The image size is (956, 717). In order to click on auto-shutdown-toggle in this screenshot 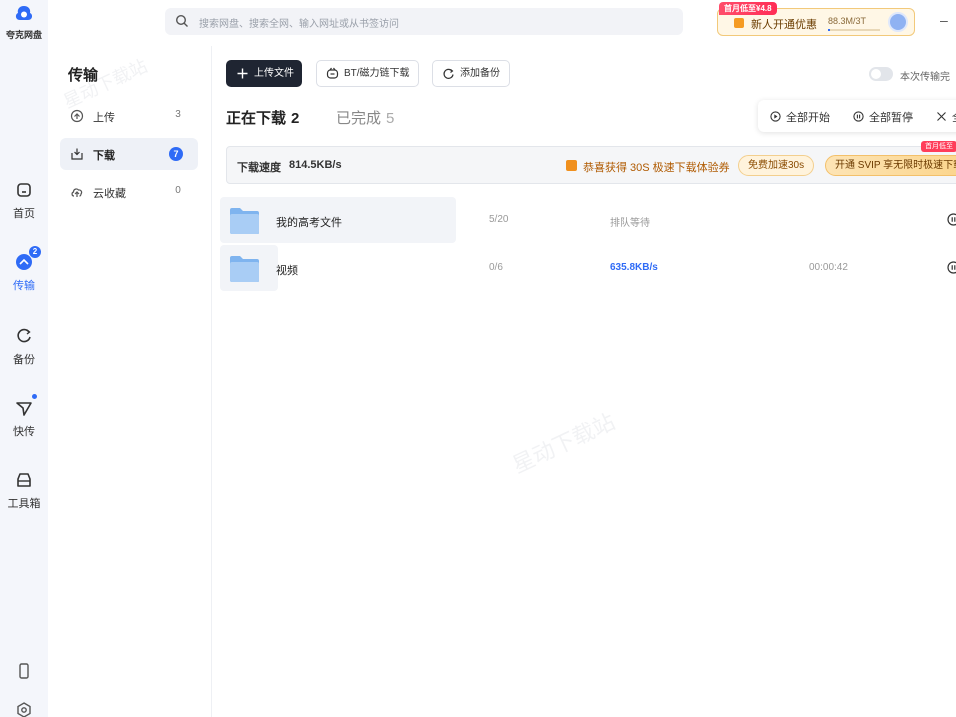, I will do `click(881, 74)`.